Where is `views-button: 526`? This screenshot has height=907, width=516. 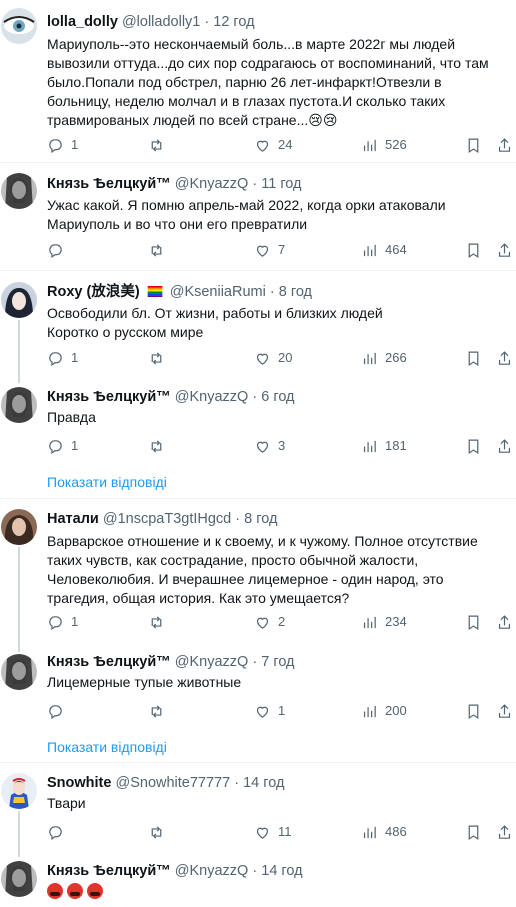
views-button: 526 is located at coordinates (384, 145).